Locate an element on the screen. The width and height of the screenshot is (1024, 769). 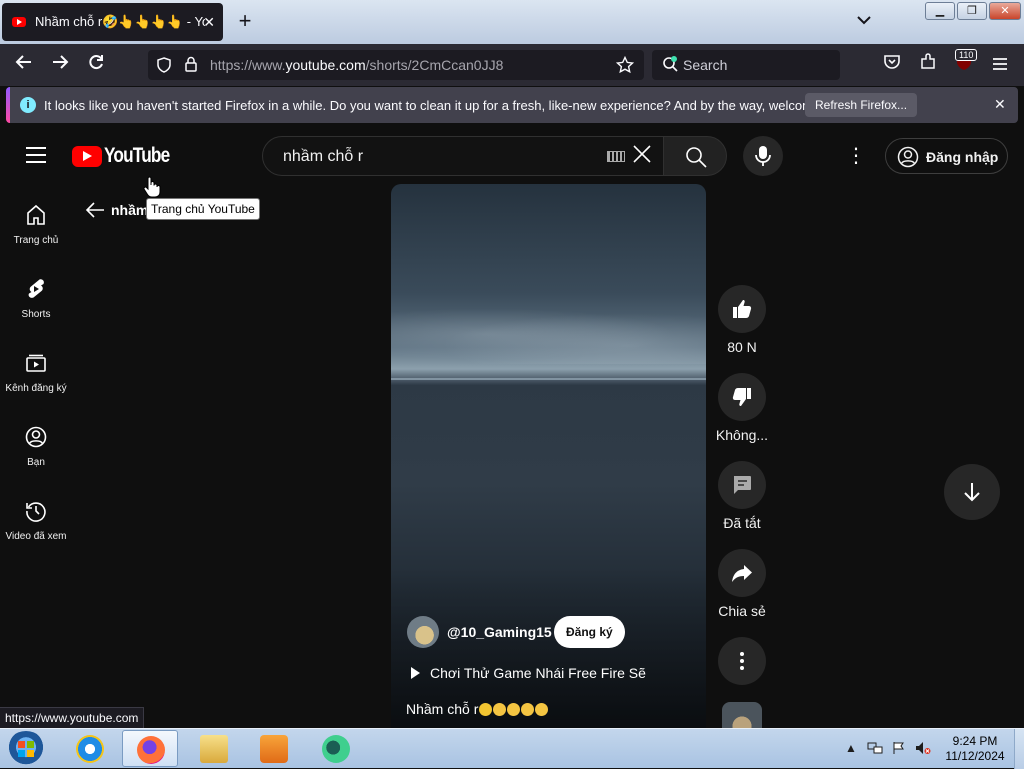
sign-in-button: Đăng nhập is located at coordinates (946, 156).